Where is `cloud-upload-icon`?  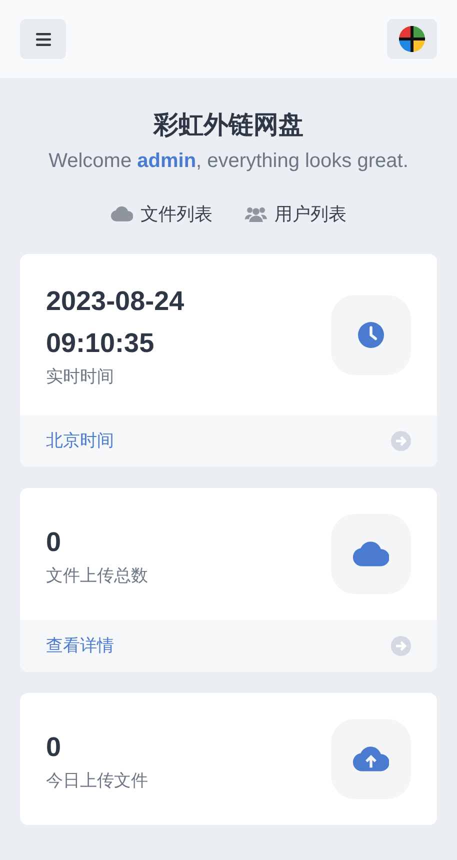
cloud-upload-icon is located at coordinates (371, 759).